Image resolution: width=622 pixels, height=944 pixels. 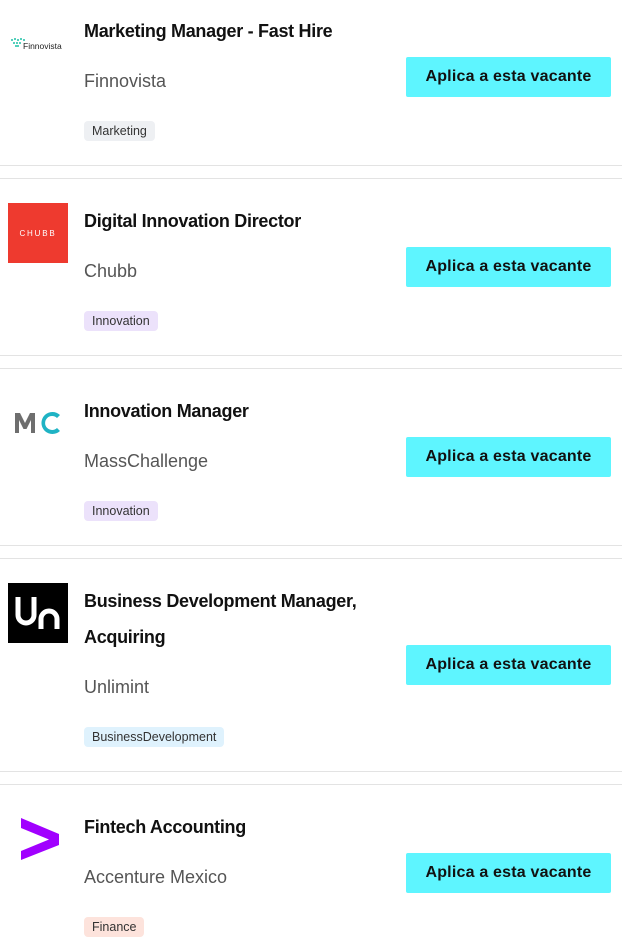 What do you see at coordinates (114, 927) in the screenshot?
I see `category-tag: Finance` at bounding box center [114, 927].